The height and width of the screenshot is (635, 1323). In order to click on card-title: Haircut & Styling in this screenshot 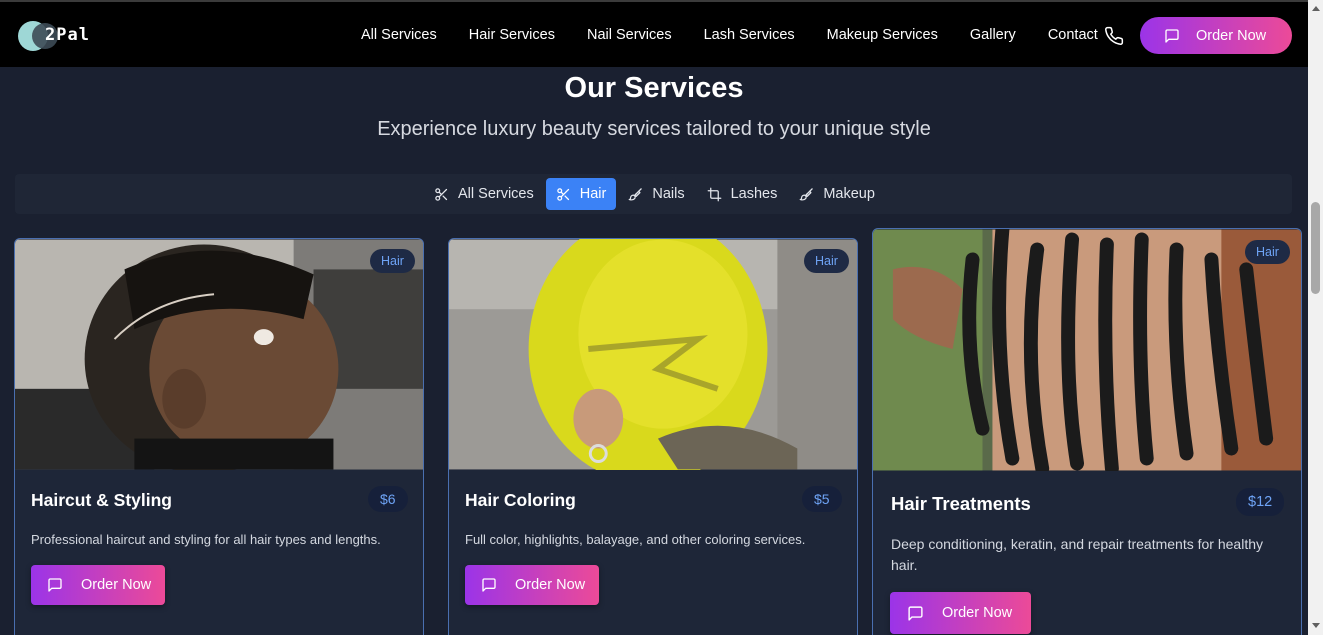, I will do `click(101, 500)`.